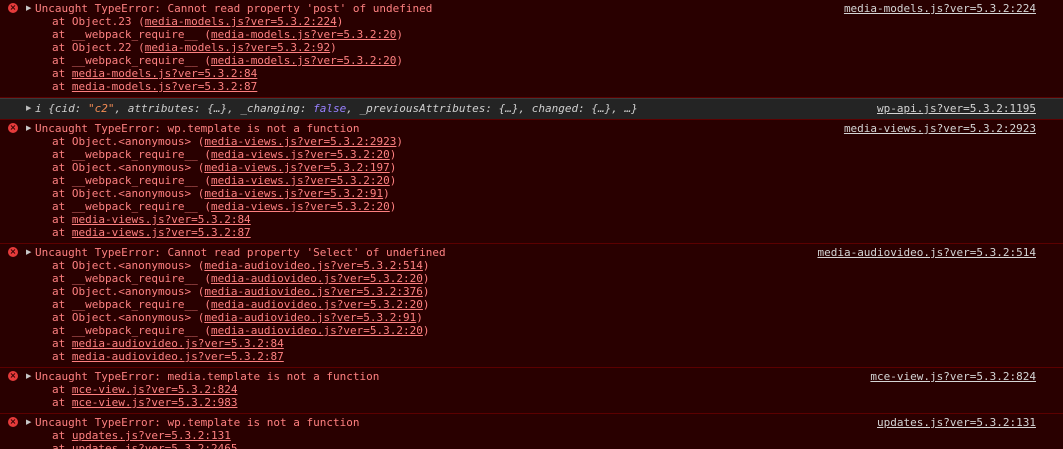 The width and height of the screenshot is (1063, 449). Describe the element at coordinates (953, 376) in the screenshot. I see `source-link: mce-view.js?ver=5.3.2:824` at that location.